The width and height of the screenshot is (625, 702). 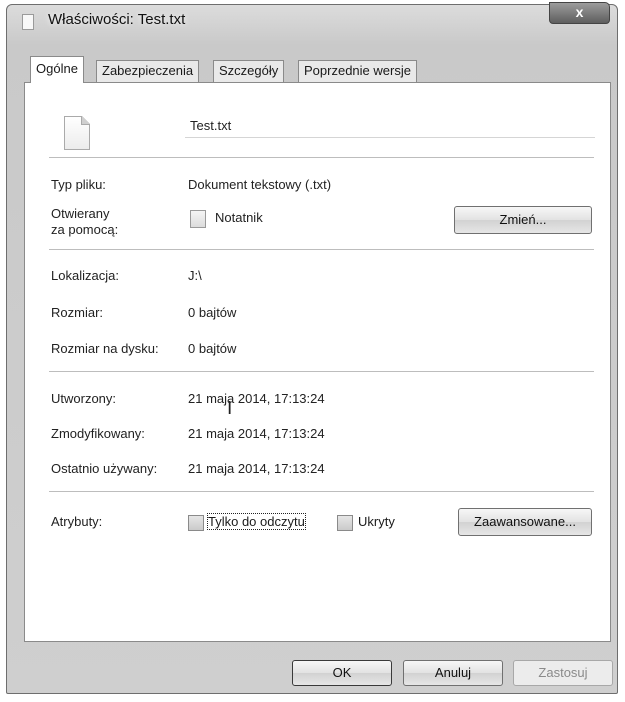 What do you see at coordinates (249, 71) in the screenshot?
I see `tab-details: Szczegóły` at bounding box center [249, 71].